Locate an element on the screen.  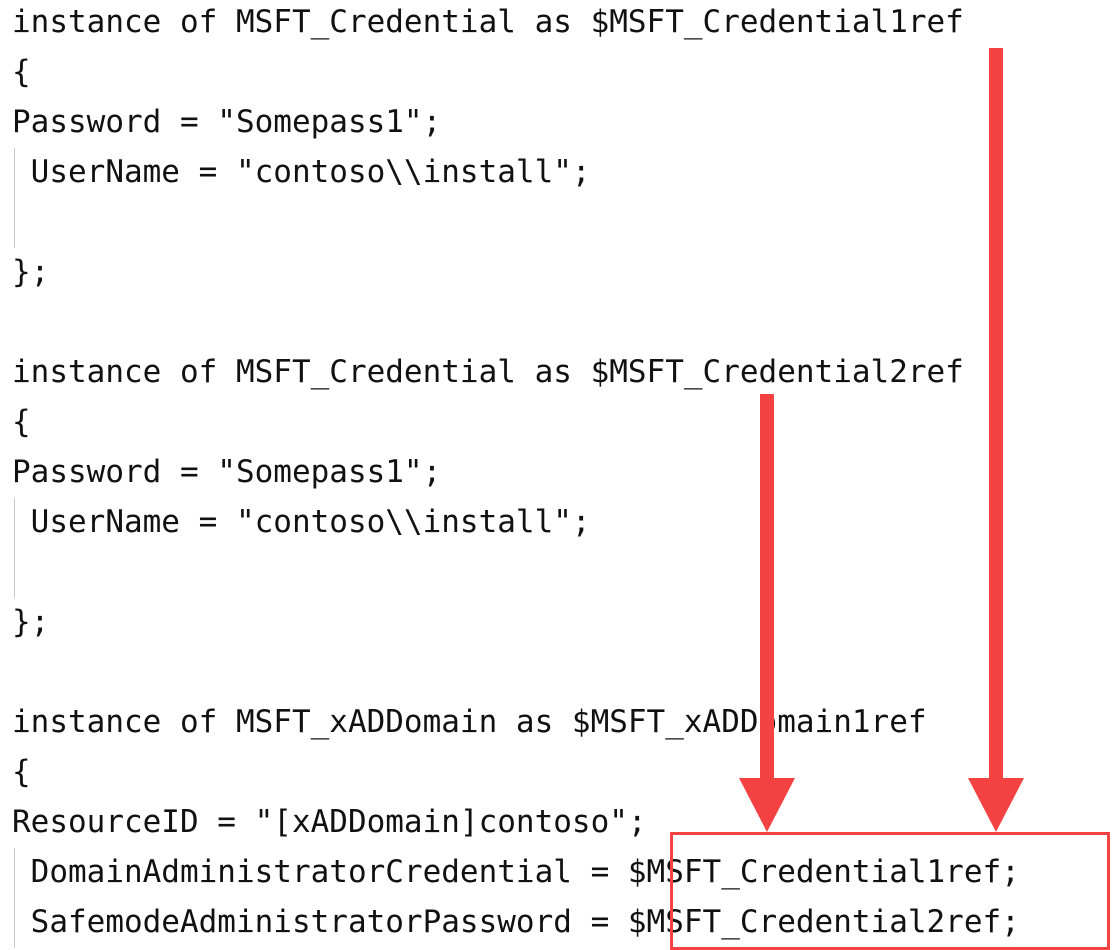
code-line: ResourceID = "[xADDomain]contoso"; is located at coordinates (329, 822).